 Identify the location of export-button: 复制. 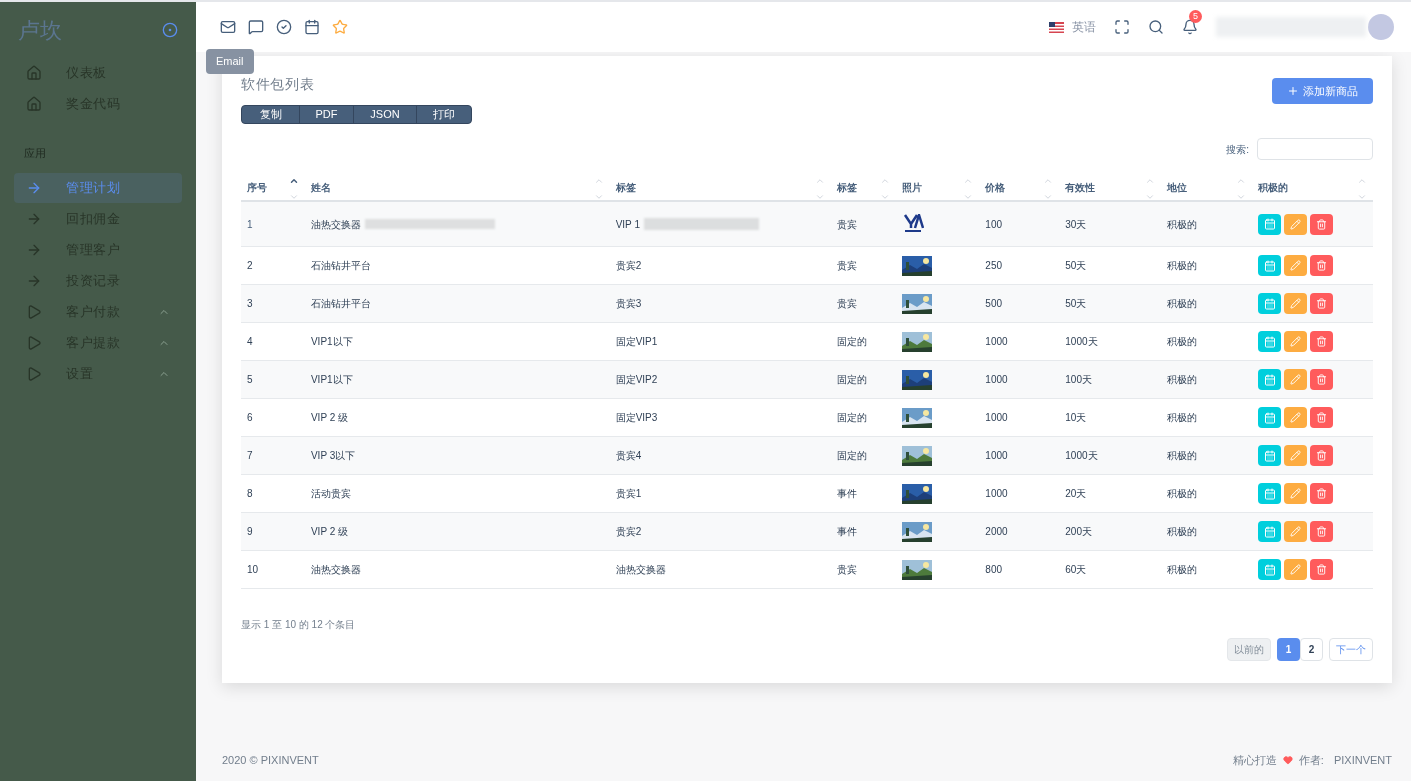
(270, 114).